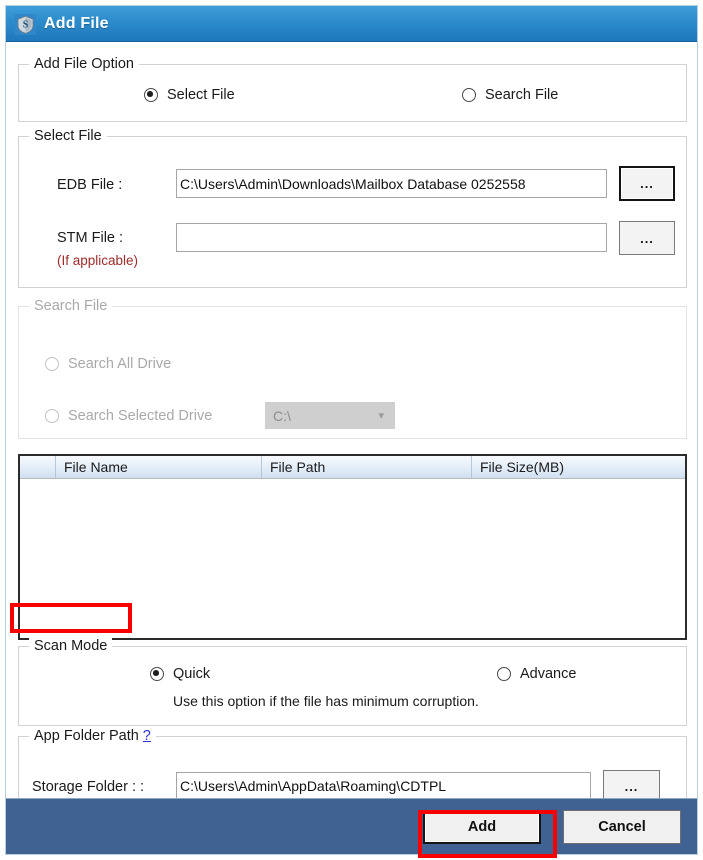 Image resolution: width=703 pixels, height=860 pixels. I want to click on radio-quick: Quick, so click(180, 674).